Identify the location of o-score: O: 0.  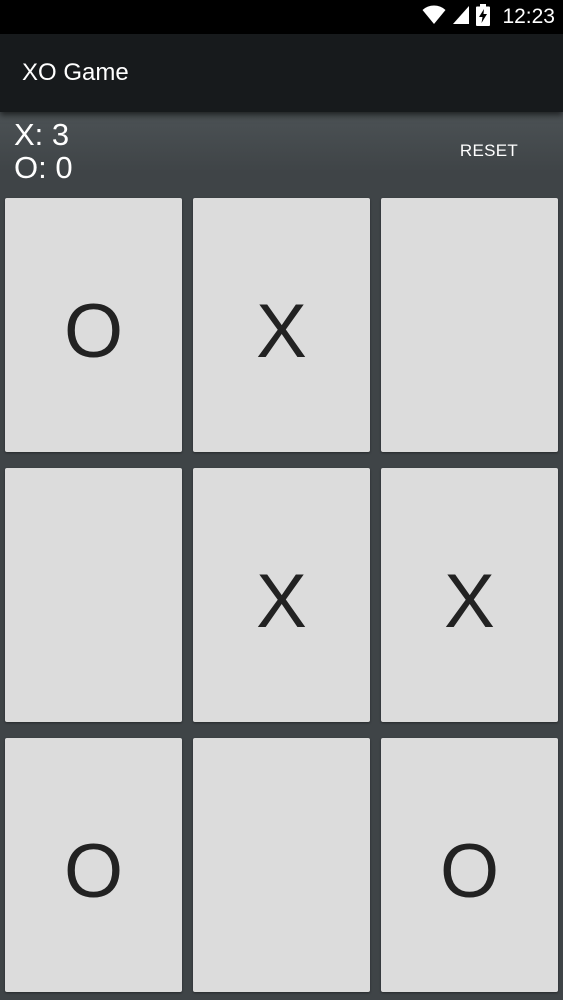
(43, 167).